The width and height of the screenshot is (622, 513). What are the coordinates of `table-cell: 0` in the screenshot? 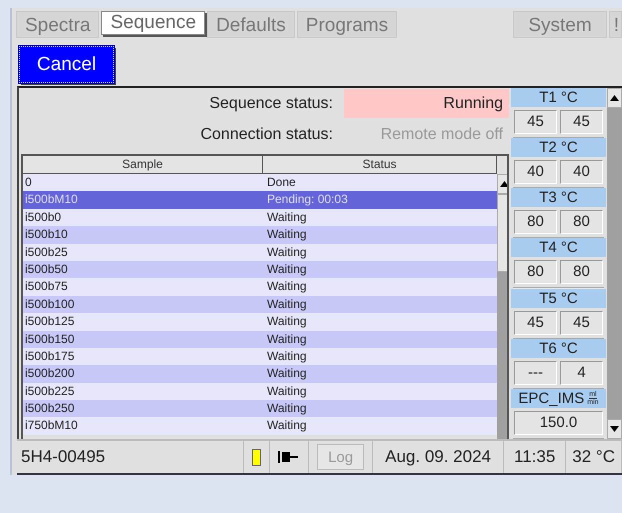 It's located at (143, 183).